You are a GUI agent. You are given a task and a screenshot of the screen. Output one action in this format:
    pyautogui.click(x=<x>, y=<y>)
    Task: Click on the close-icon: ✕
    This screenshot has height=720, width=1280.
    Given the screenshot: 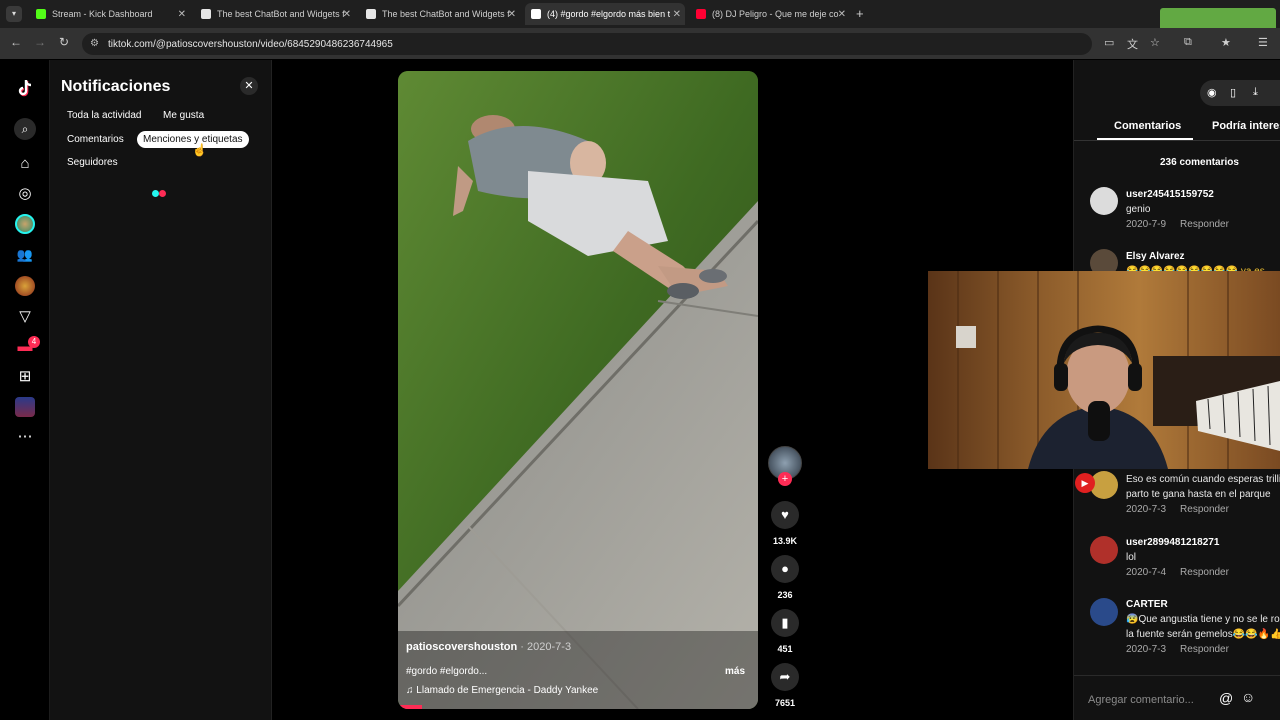 What is the action you would take?
    pyautogui.click(x=249, y=86)
    